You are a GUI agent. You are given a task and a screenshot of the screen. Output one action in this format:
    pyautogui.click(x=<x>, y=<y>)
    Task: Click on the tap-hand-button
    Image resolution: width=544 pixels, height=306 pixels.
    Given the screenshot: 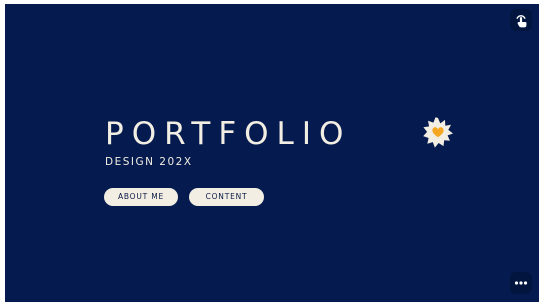 What is the action you would take?
    pyautogui.click(x=521, y=20)
    